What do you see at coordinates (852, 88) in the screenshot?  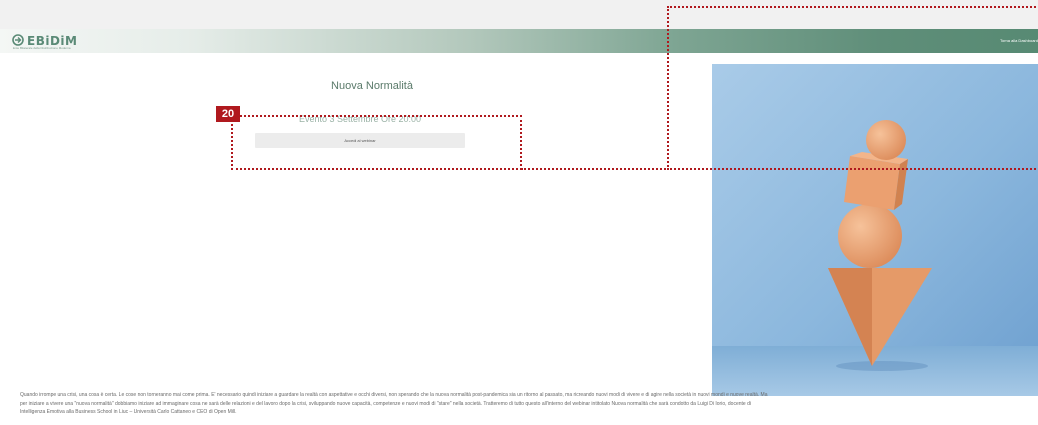 I see `annotation-connector-box` at bounding box center [852, 88].